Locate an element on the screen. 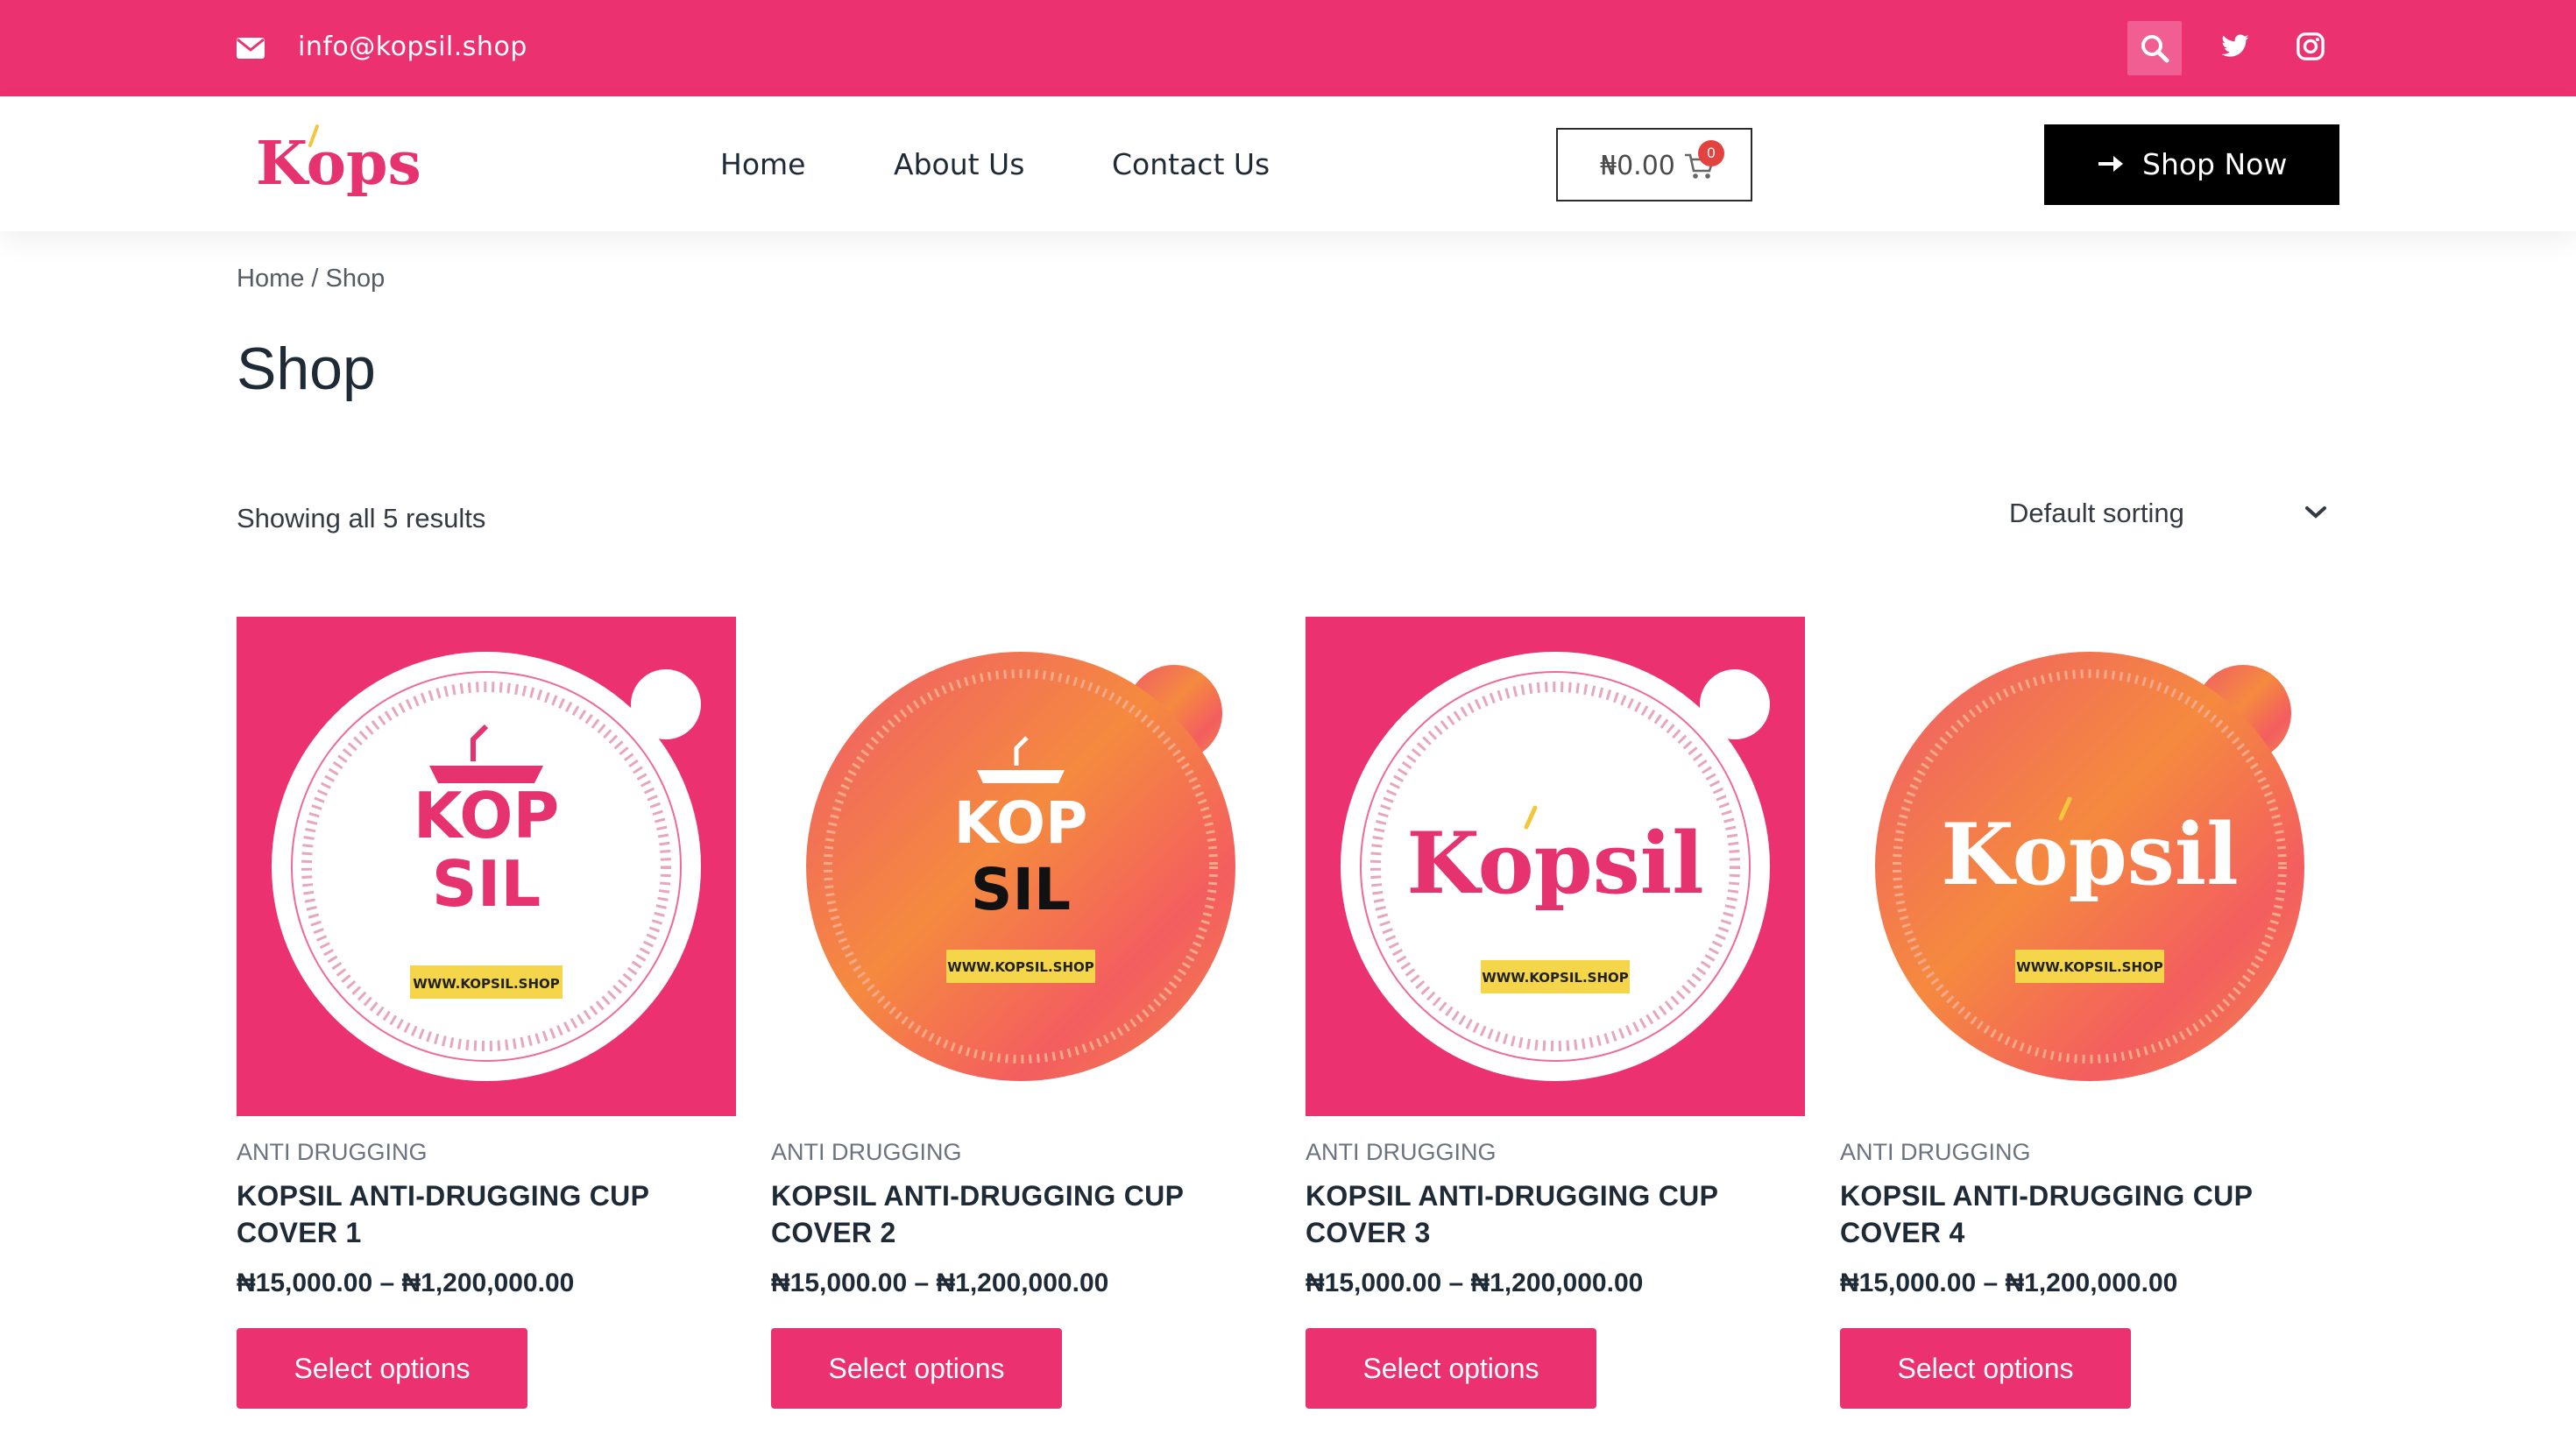 The image size is (2576, 1456). arrow-right-icon is located at coordinates (2112, 166).